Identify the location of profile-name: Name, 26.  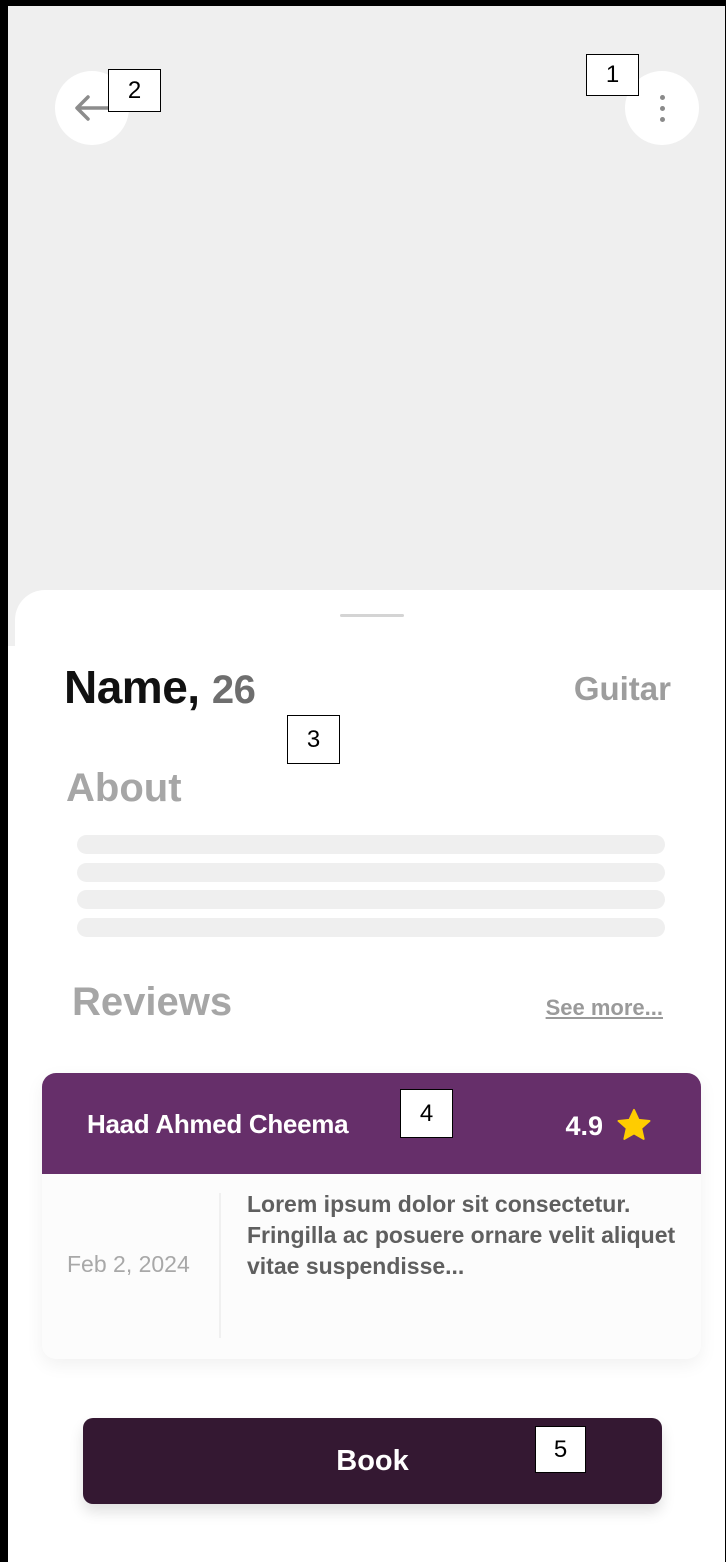
(160, 687).